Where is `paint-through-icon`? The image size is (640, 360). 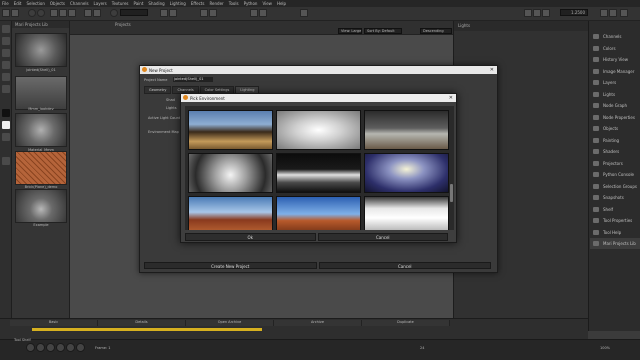
paint-through-icon is located at coordinates (54, 13).